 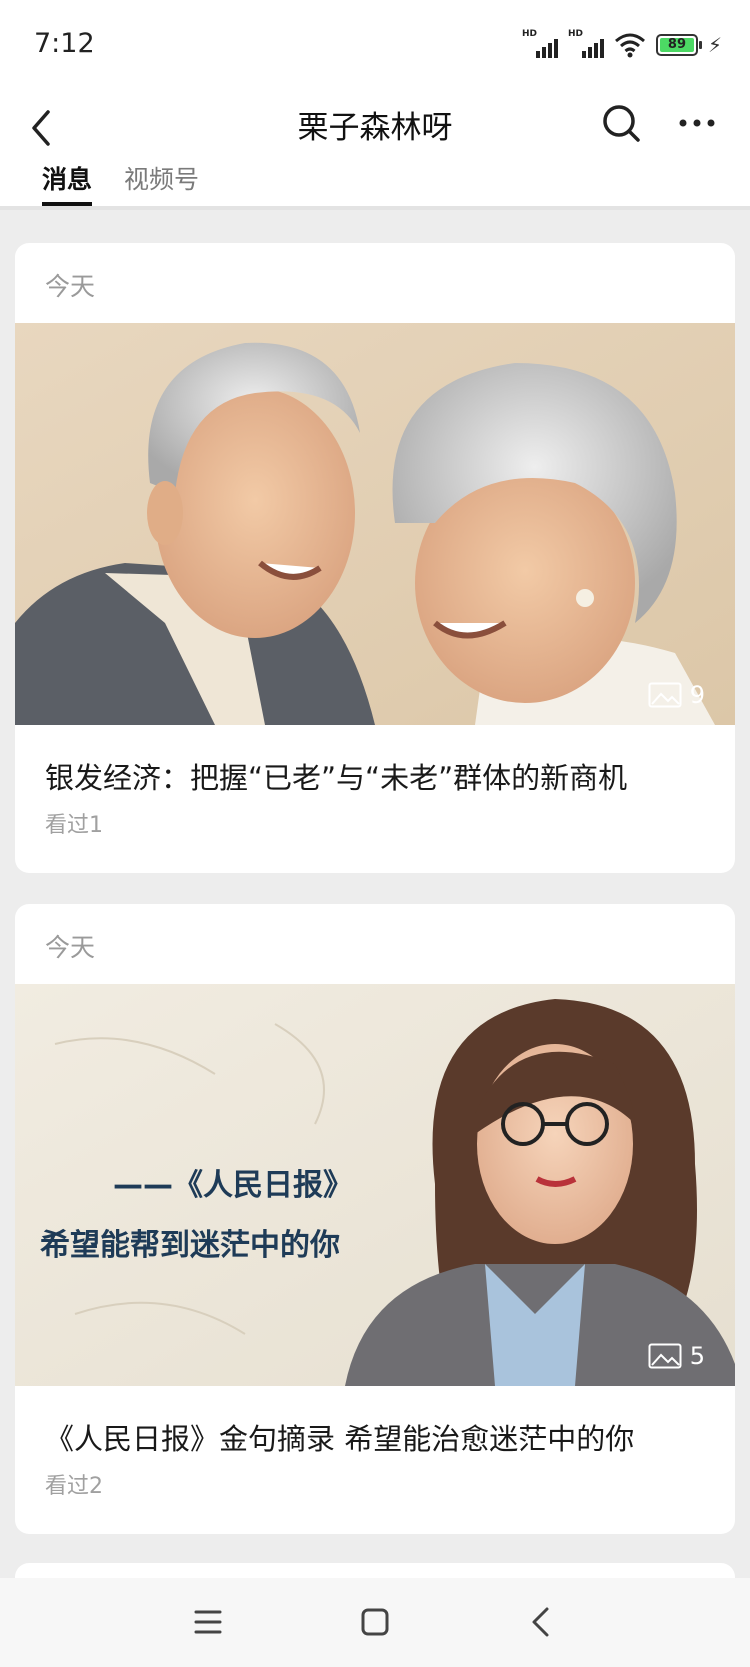 What do you see at coordinates (697, 123) in the screenshot?
I see `more-icon` at bounding box center [697, 123].